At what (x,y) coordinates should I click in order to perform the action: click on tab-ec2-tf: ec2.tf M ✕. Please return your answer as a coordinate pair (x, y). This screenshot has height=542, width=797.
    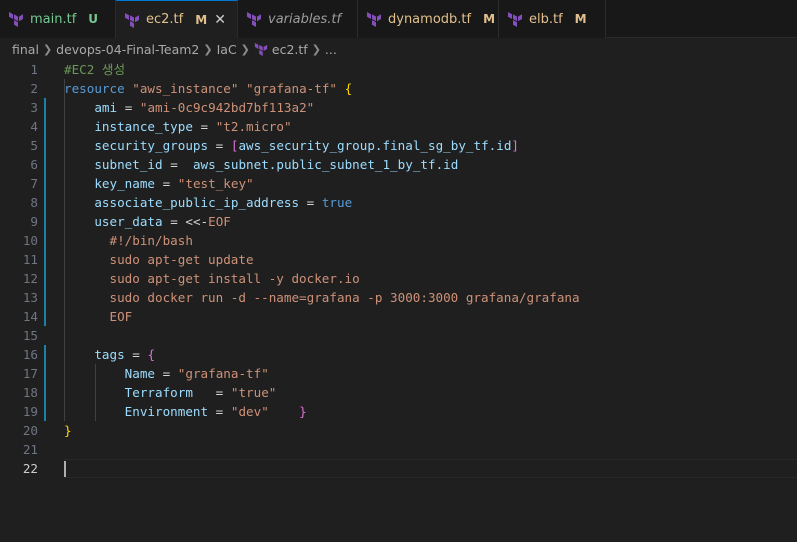
    Looking at the image, I should click on (177, 19).